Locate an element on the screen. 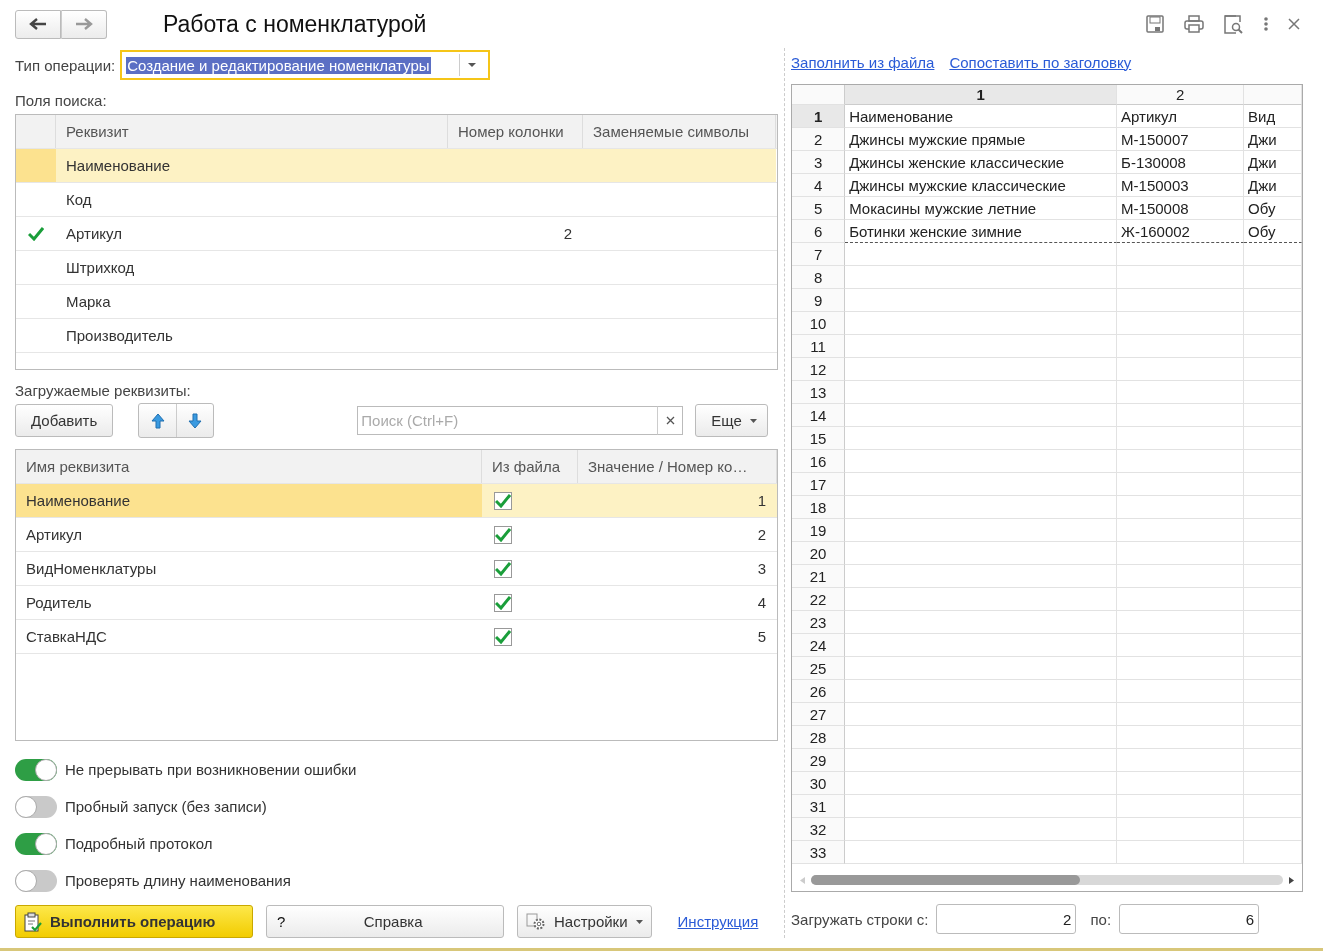 The width and height of the screenshot is (1323, 951). row-header: 12 is located at coordinates (819, 369).